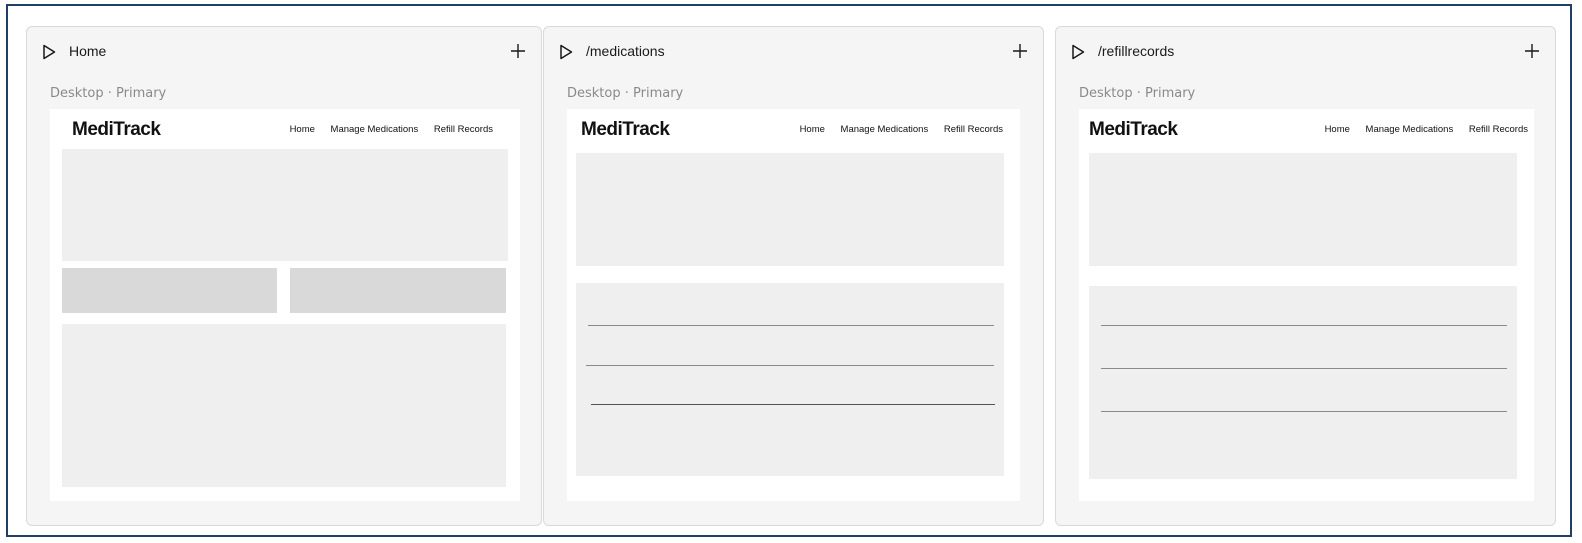  Describe the element at coordinates (284, 405) in the screenshot. I see `content-placeholder` at that location.